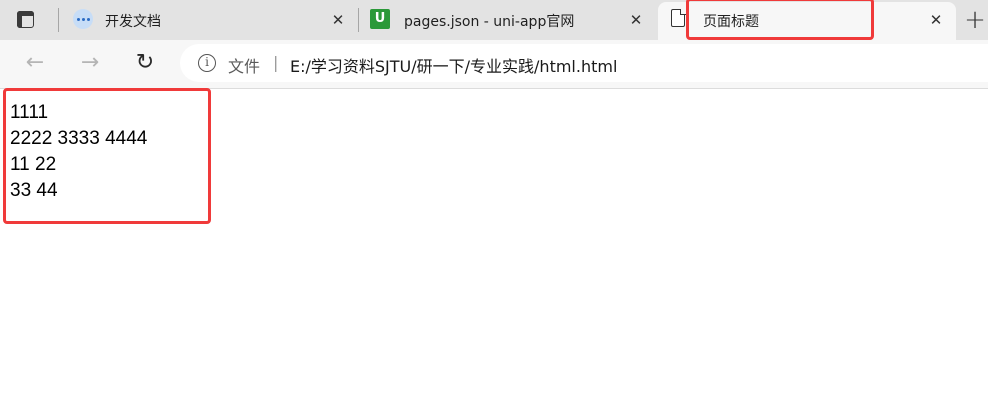  Describe the element at coordinates (975, 20) in the screenshot. I see `new-tab-button: +` at that location.